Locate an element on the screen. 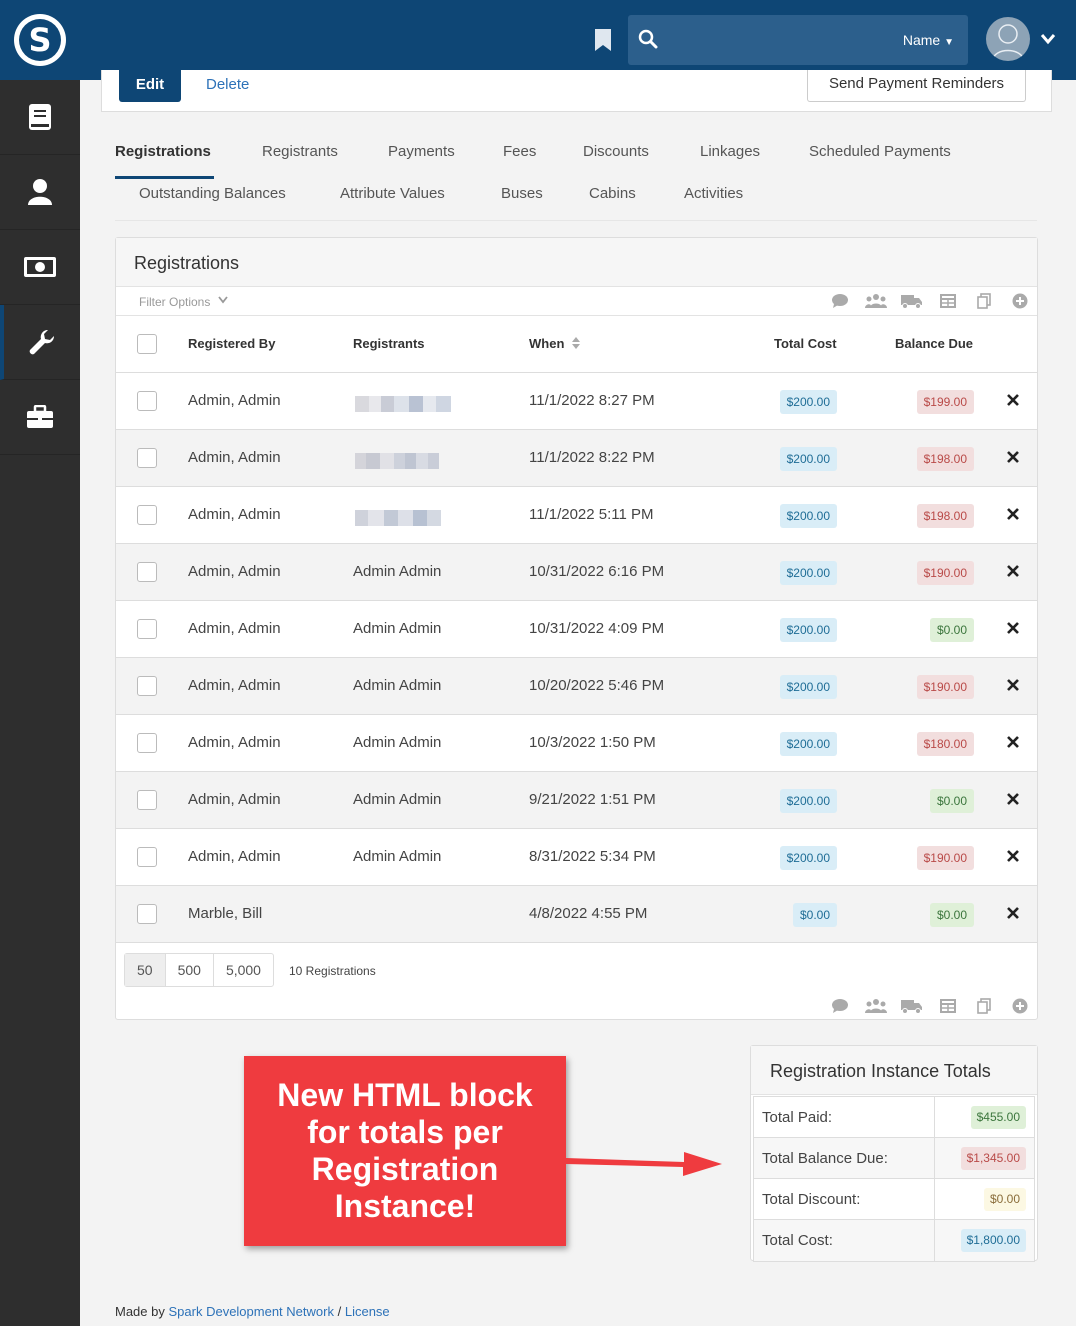 The width and height of the screenshot is (1076, 1326). tab-discounts: Discounts is located at coordinates (616, 151).